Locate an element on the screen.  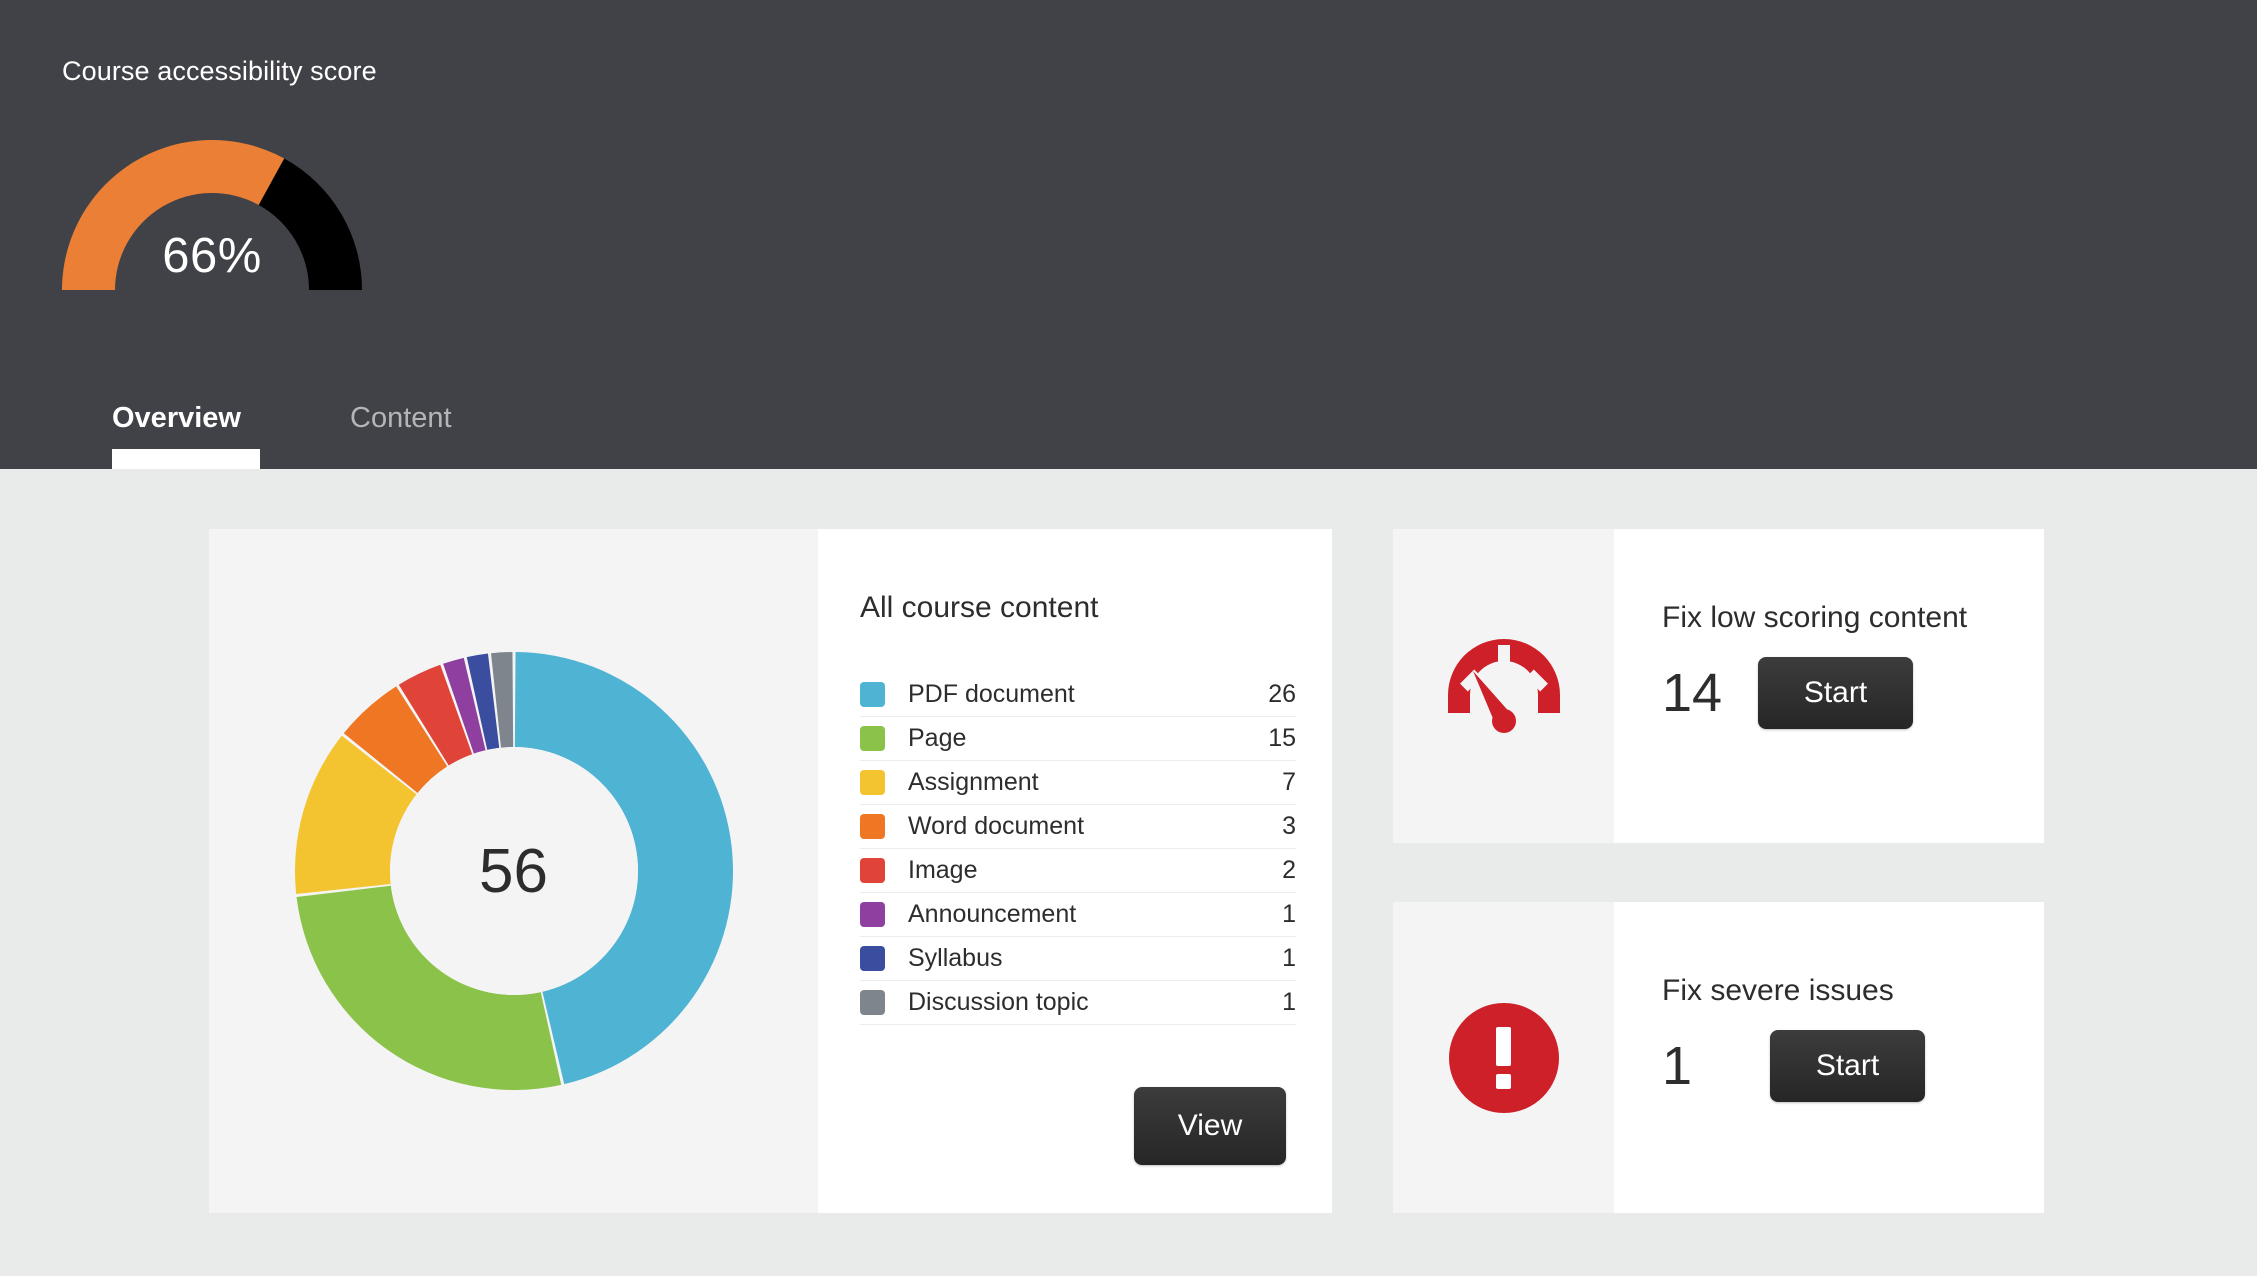
fix-severe-issues-count: 1 is located at coordinates (1677, 1066).